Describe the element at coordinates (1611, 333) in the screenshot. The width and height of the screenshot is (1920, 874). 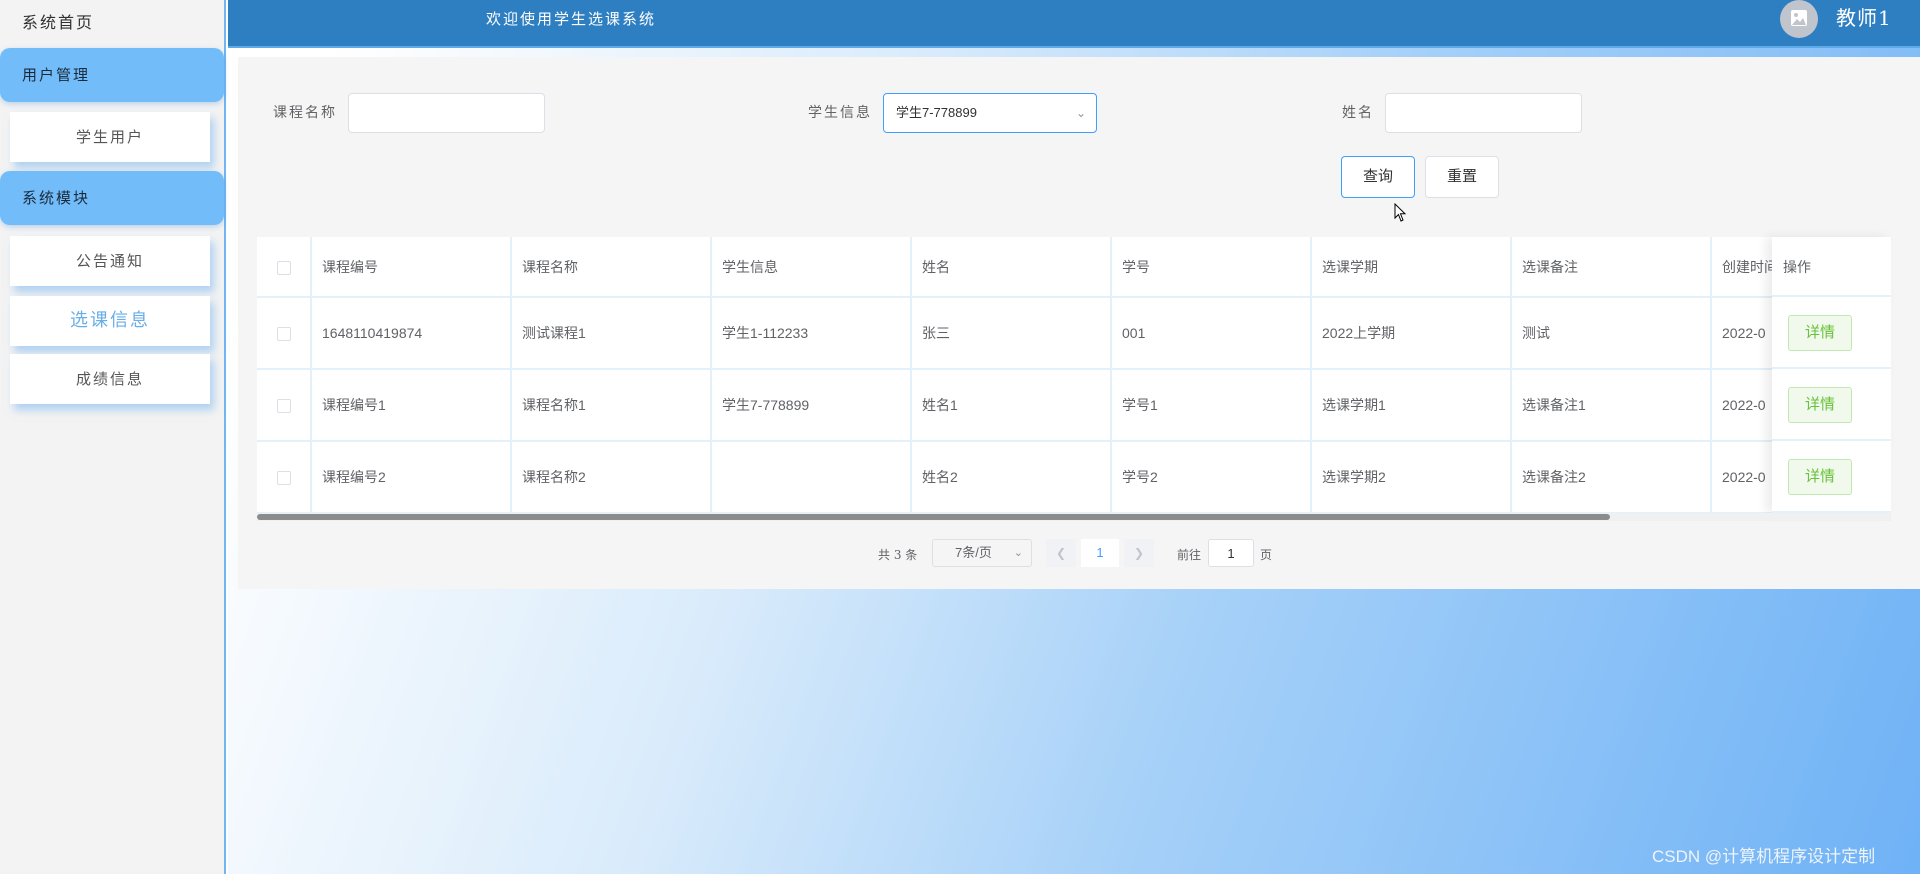
I see `cell-remark: 测试` at that location.